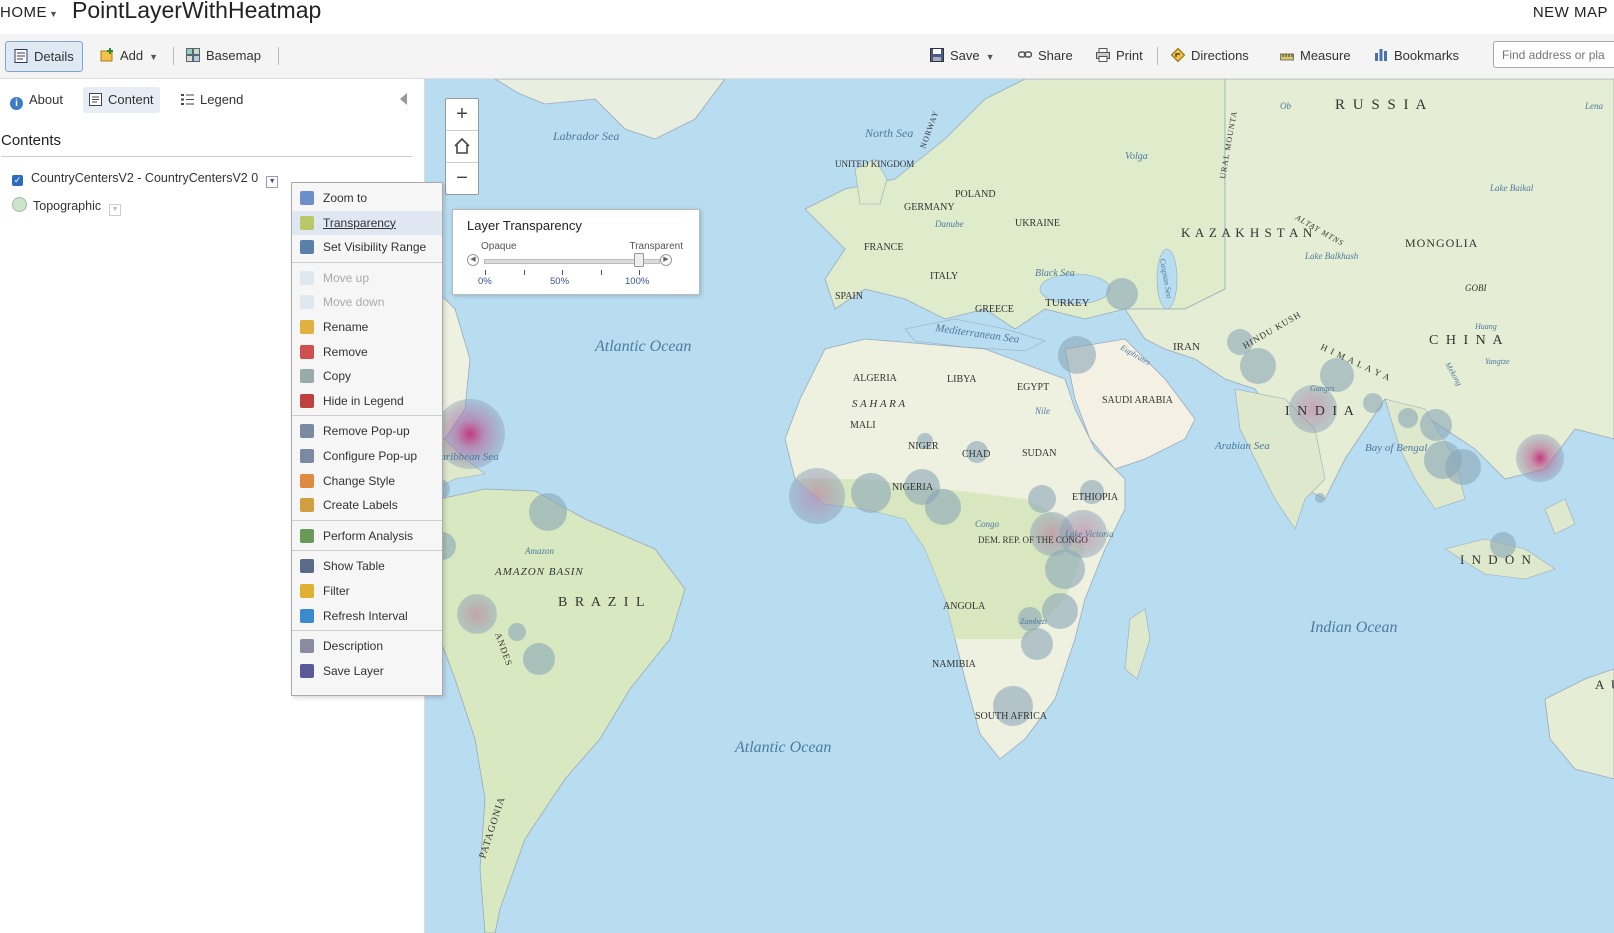 The image size is (1614, 933). What do you see at coordinates (336, 591) in the screenshot?
I see `menu-item-label: Filter` at bounding box center [336, 591].